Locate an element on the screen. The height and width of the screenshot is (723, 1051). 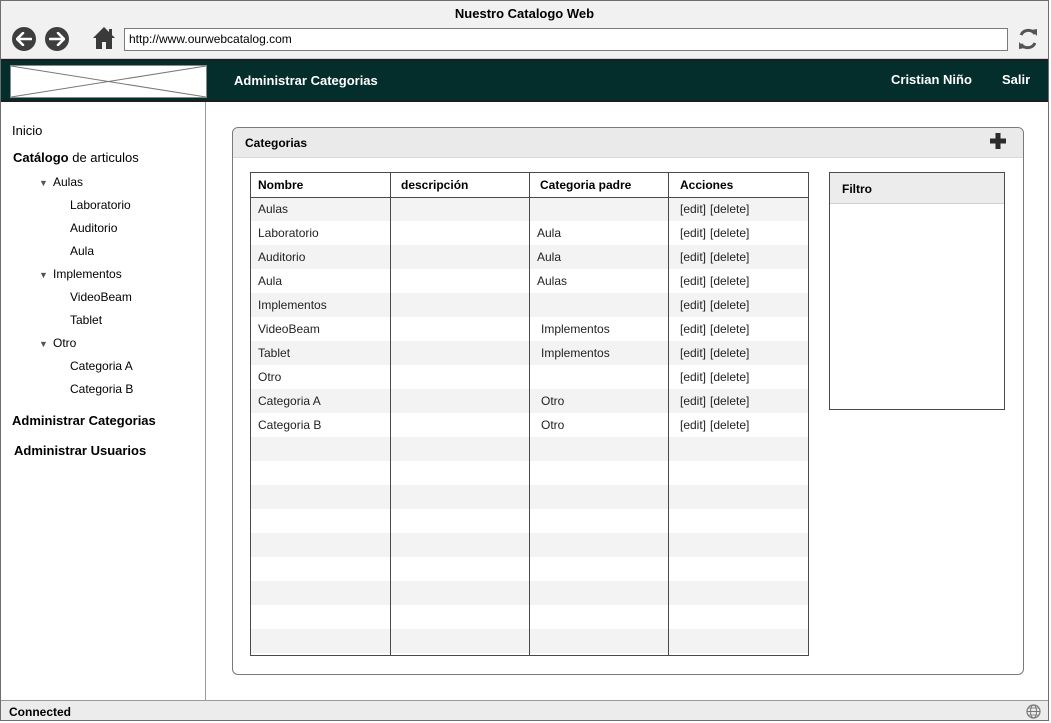
cell-categoria-padre: Aulas is located at coordinates (552, 281).